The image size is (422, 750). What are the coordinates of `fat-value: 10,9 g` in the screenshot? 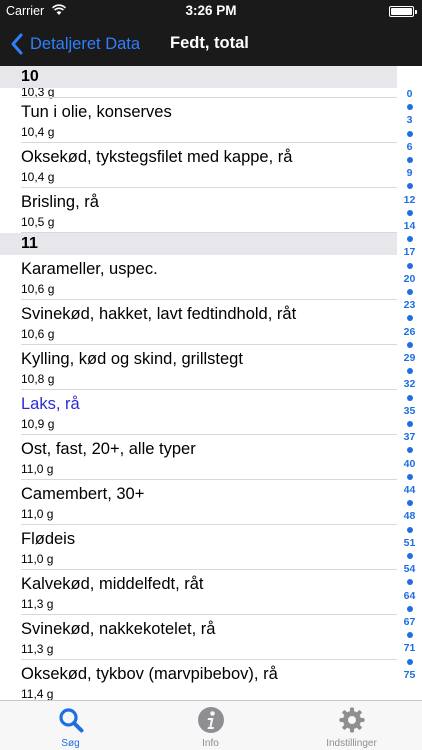 It's located at (38, 424).